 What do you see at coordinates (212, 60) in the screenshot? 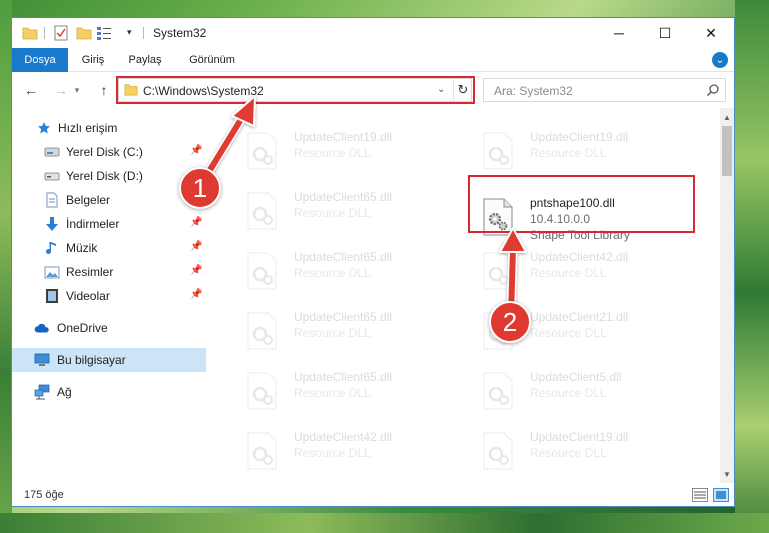
I see `tab-view: Görünüm` at bounding box center [212, 60].